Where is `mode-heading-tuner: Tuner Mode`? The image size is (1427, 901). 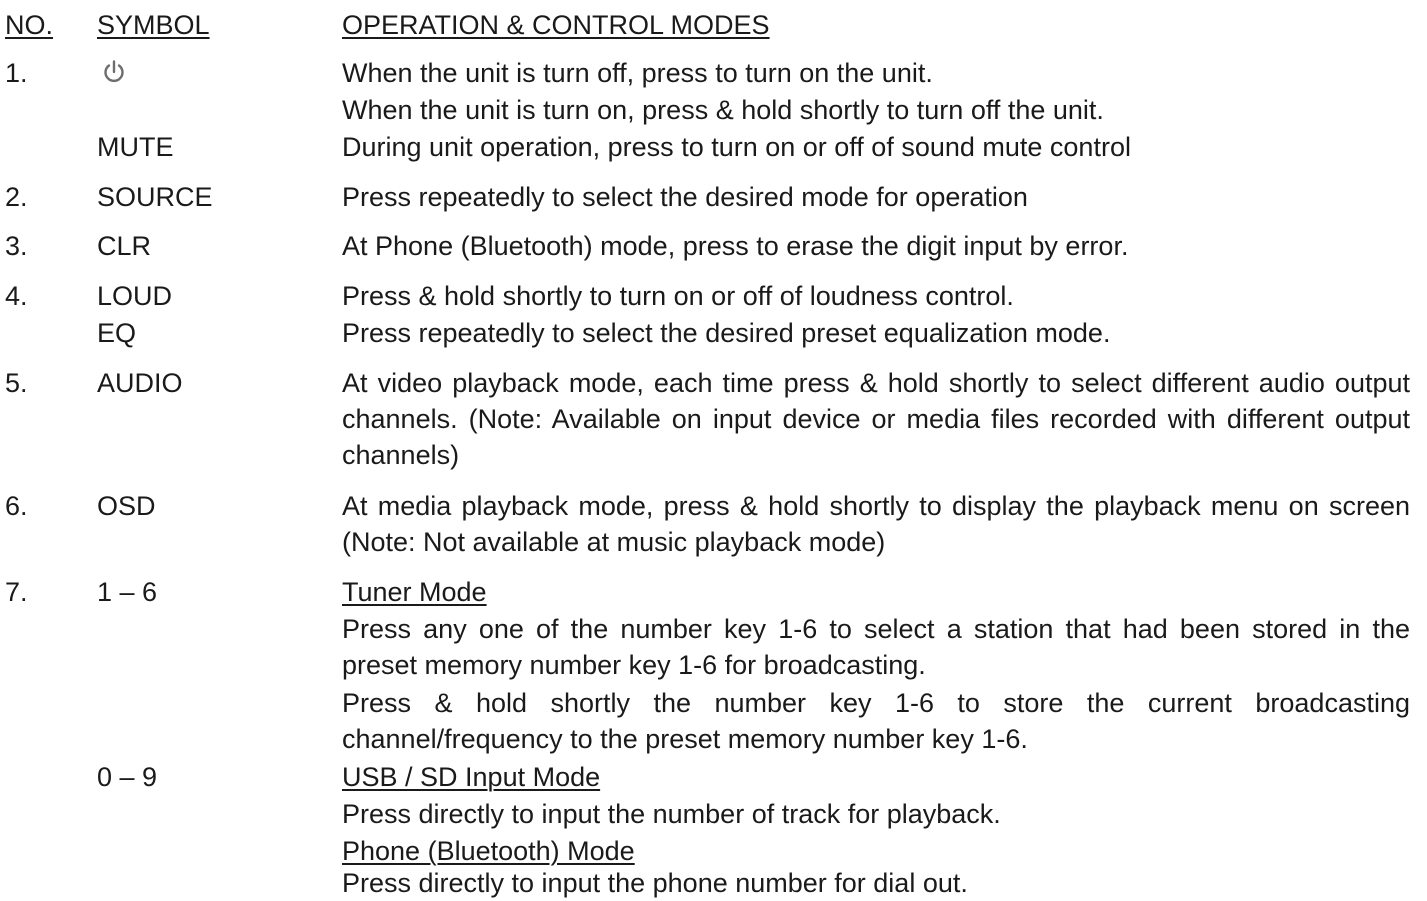
mode-heading-tuner: Tuner Mode is located at coordinates (414, 592).